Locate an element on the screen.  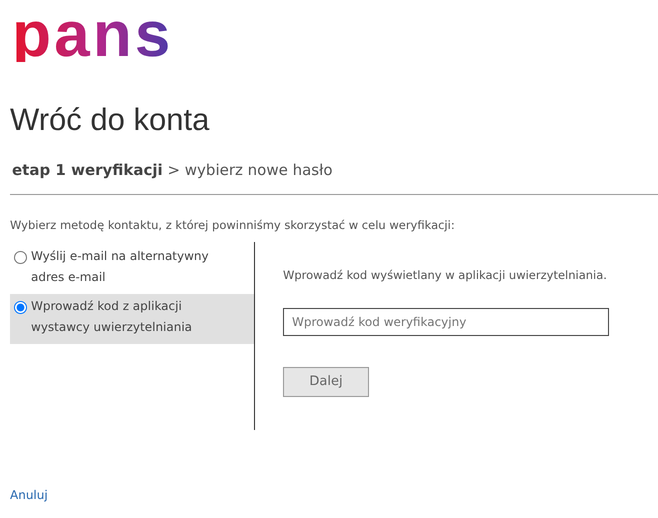
cancel-link: Anuluj is located at coordinates (29, 495).